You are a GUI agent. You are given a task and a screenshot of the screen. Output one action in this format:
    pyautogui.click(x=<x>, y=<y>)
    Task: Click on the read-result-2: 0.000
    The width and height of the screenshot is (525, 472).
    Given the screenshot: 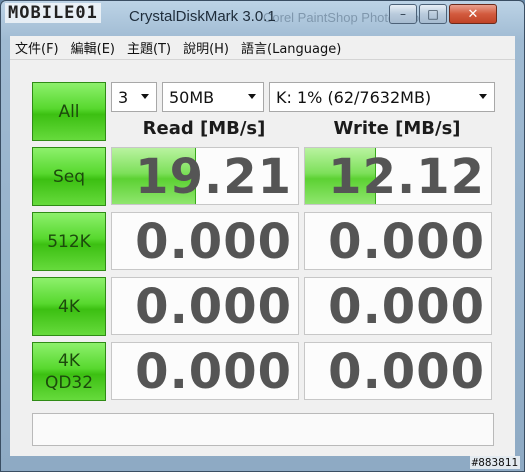 What is the action you would take?
    pyautogui.click(x=205, y=306)
    